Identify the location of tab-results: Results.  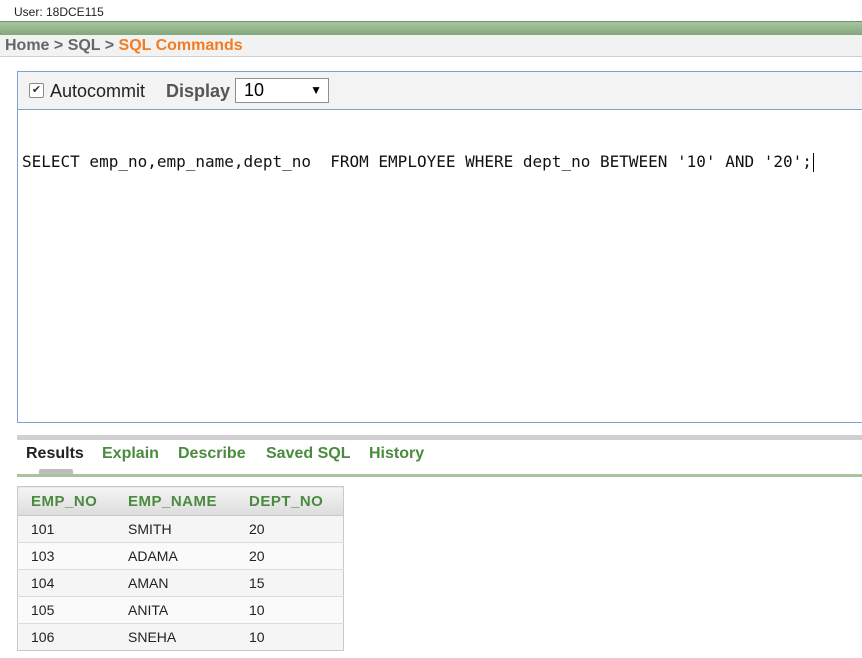
(55, 454).